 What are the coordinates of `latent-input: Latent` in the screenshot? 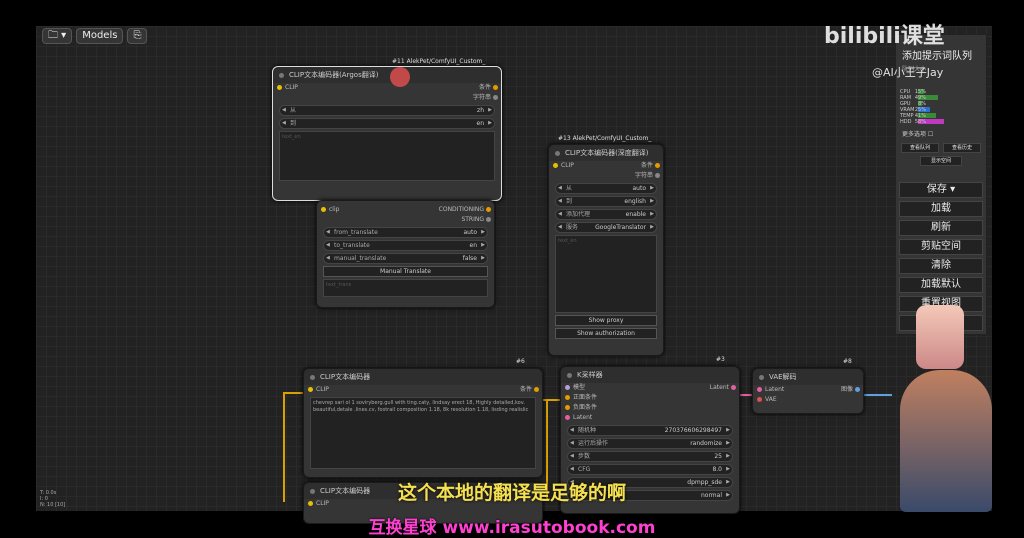 It's located at (650, 418).